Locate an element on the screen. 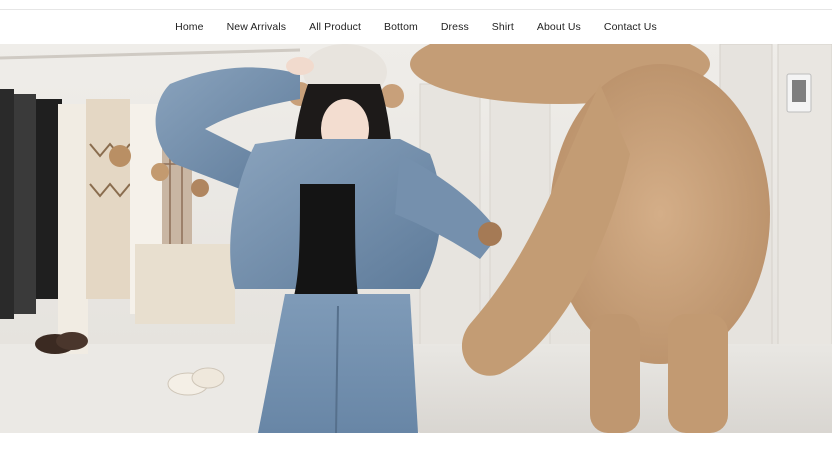 The image size is (832, 468). nav-item-all-product: All Product is located at coordinates (335, 27).